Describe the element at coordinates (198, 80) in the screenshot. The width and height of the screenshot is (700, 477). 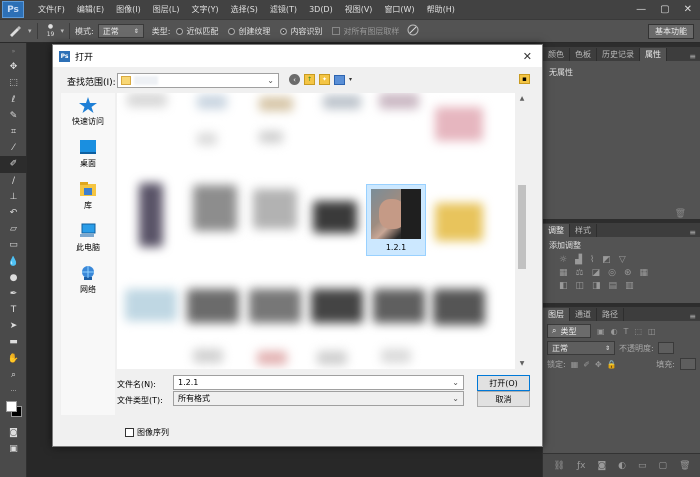
I see `lookin-select: ⌄` at that location.